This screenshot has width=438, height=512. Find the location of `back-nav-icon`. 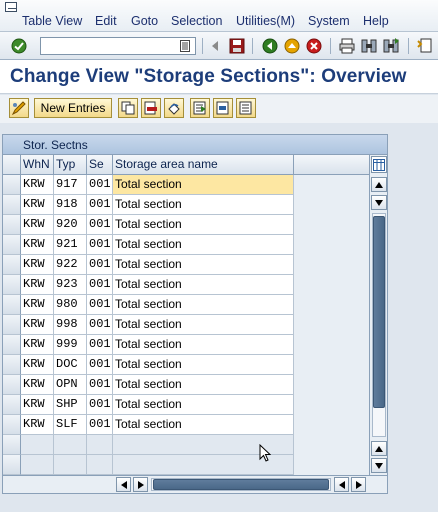

back-nav-icon is located at coordinates (270, 46).